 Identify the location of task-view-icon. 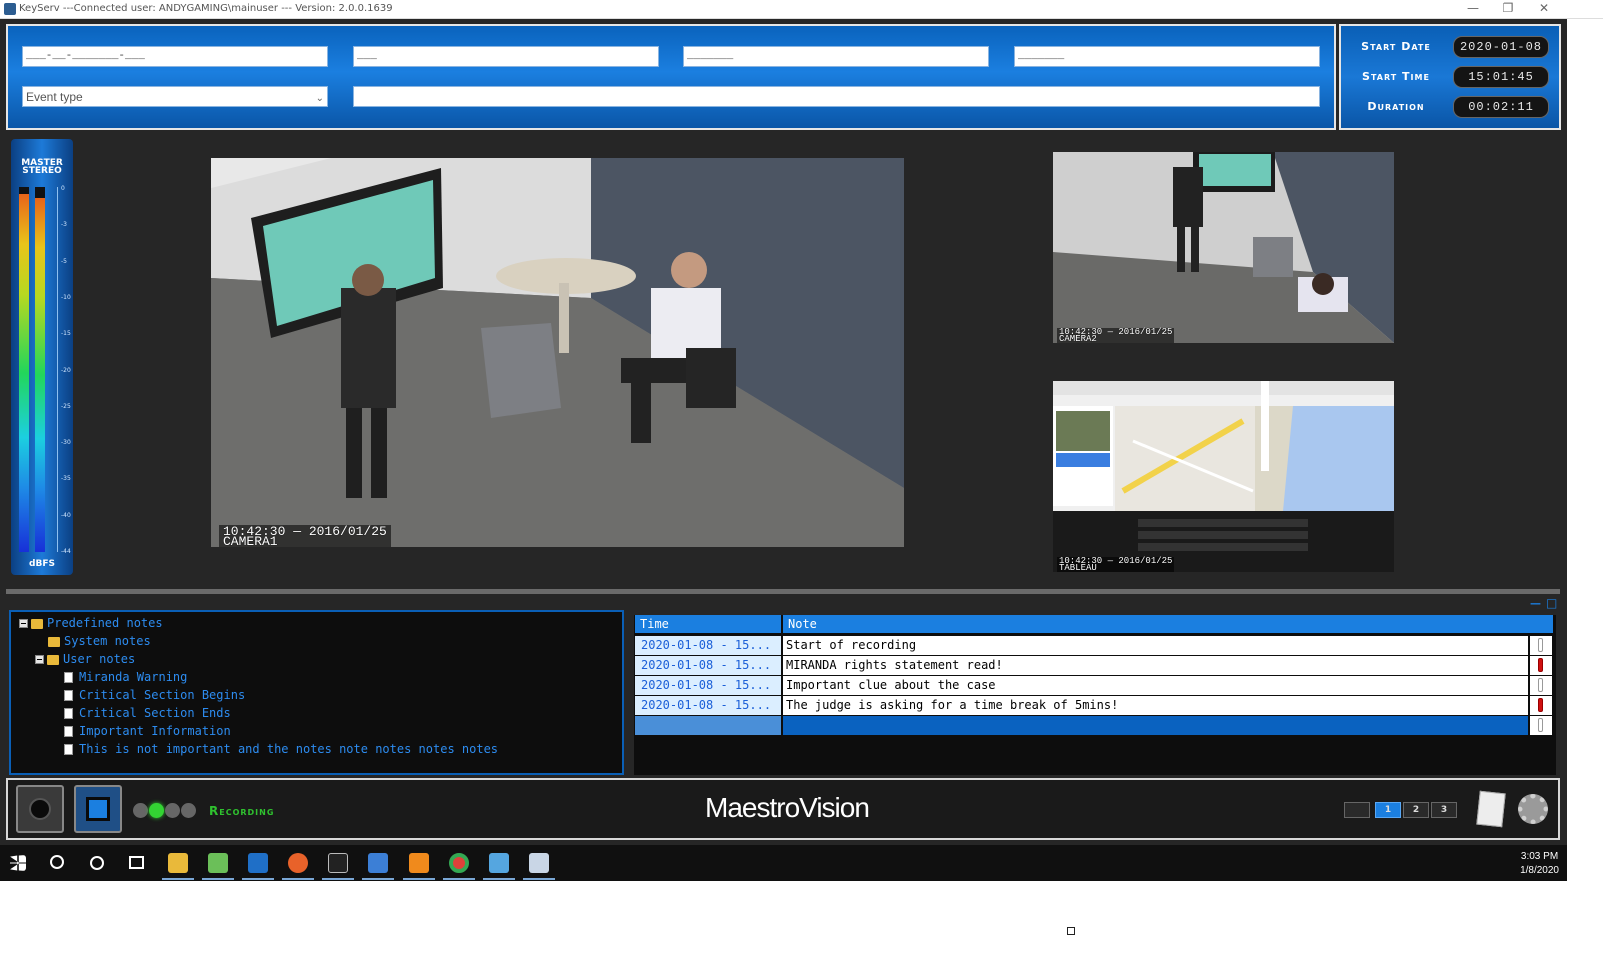
(136, 862).